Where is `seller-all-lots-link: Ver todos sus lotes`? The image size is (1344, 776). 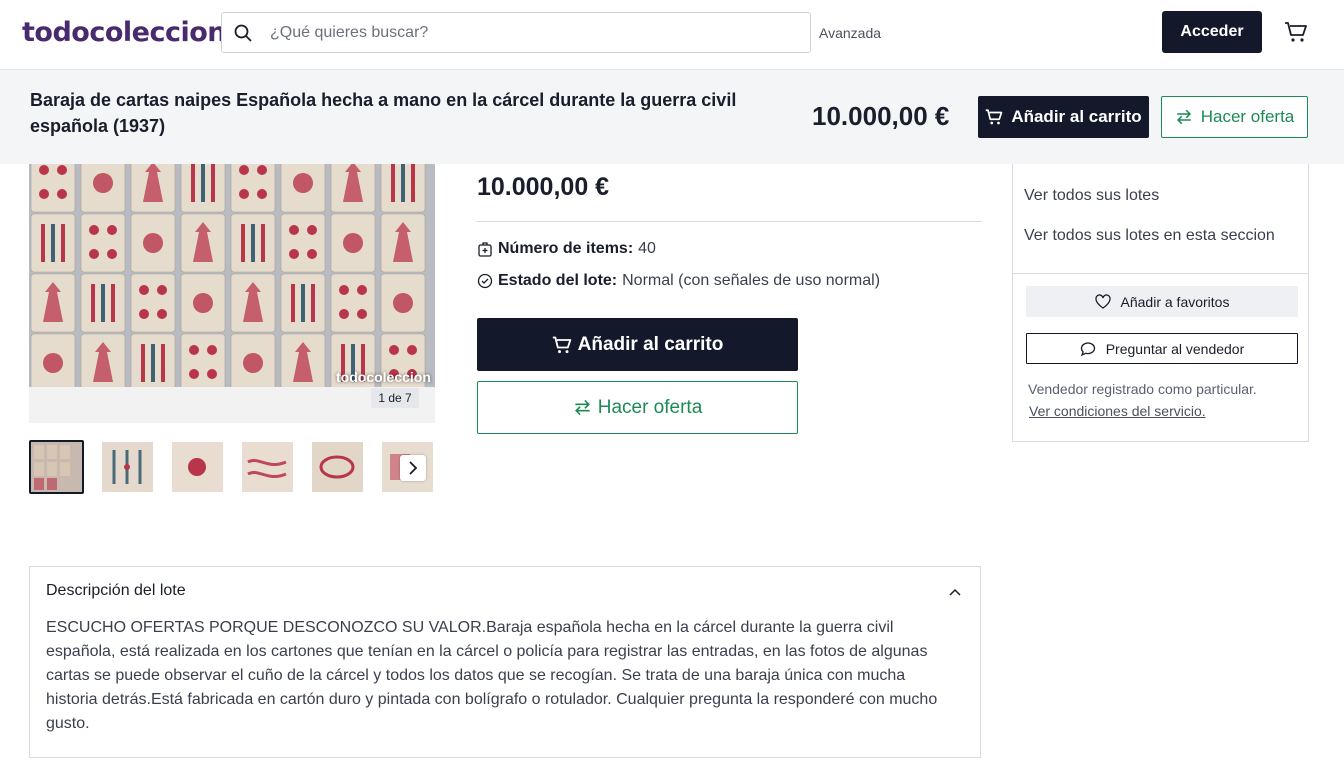
seller-all-lots-link: Ver todos sus lotes is located at coordinates (1091, 196).